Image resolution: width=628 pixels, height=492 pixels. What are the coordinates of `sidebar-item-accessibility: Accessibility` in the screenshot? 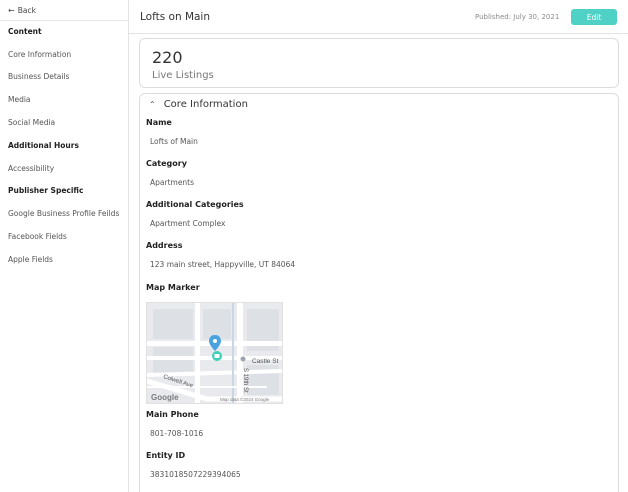 It's located at (31, 168).